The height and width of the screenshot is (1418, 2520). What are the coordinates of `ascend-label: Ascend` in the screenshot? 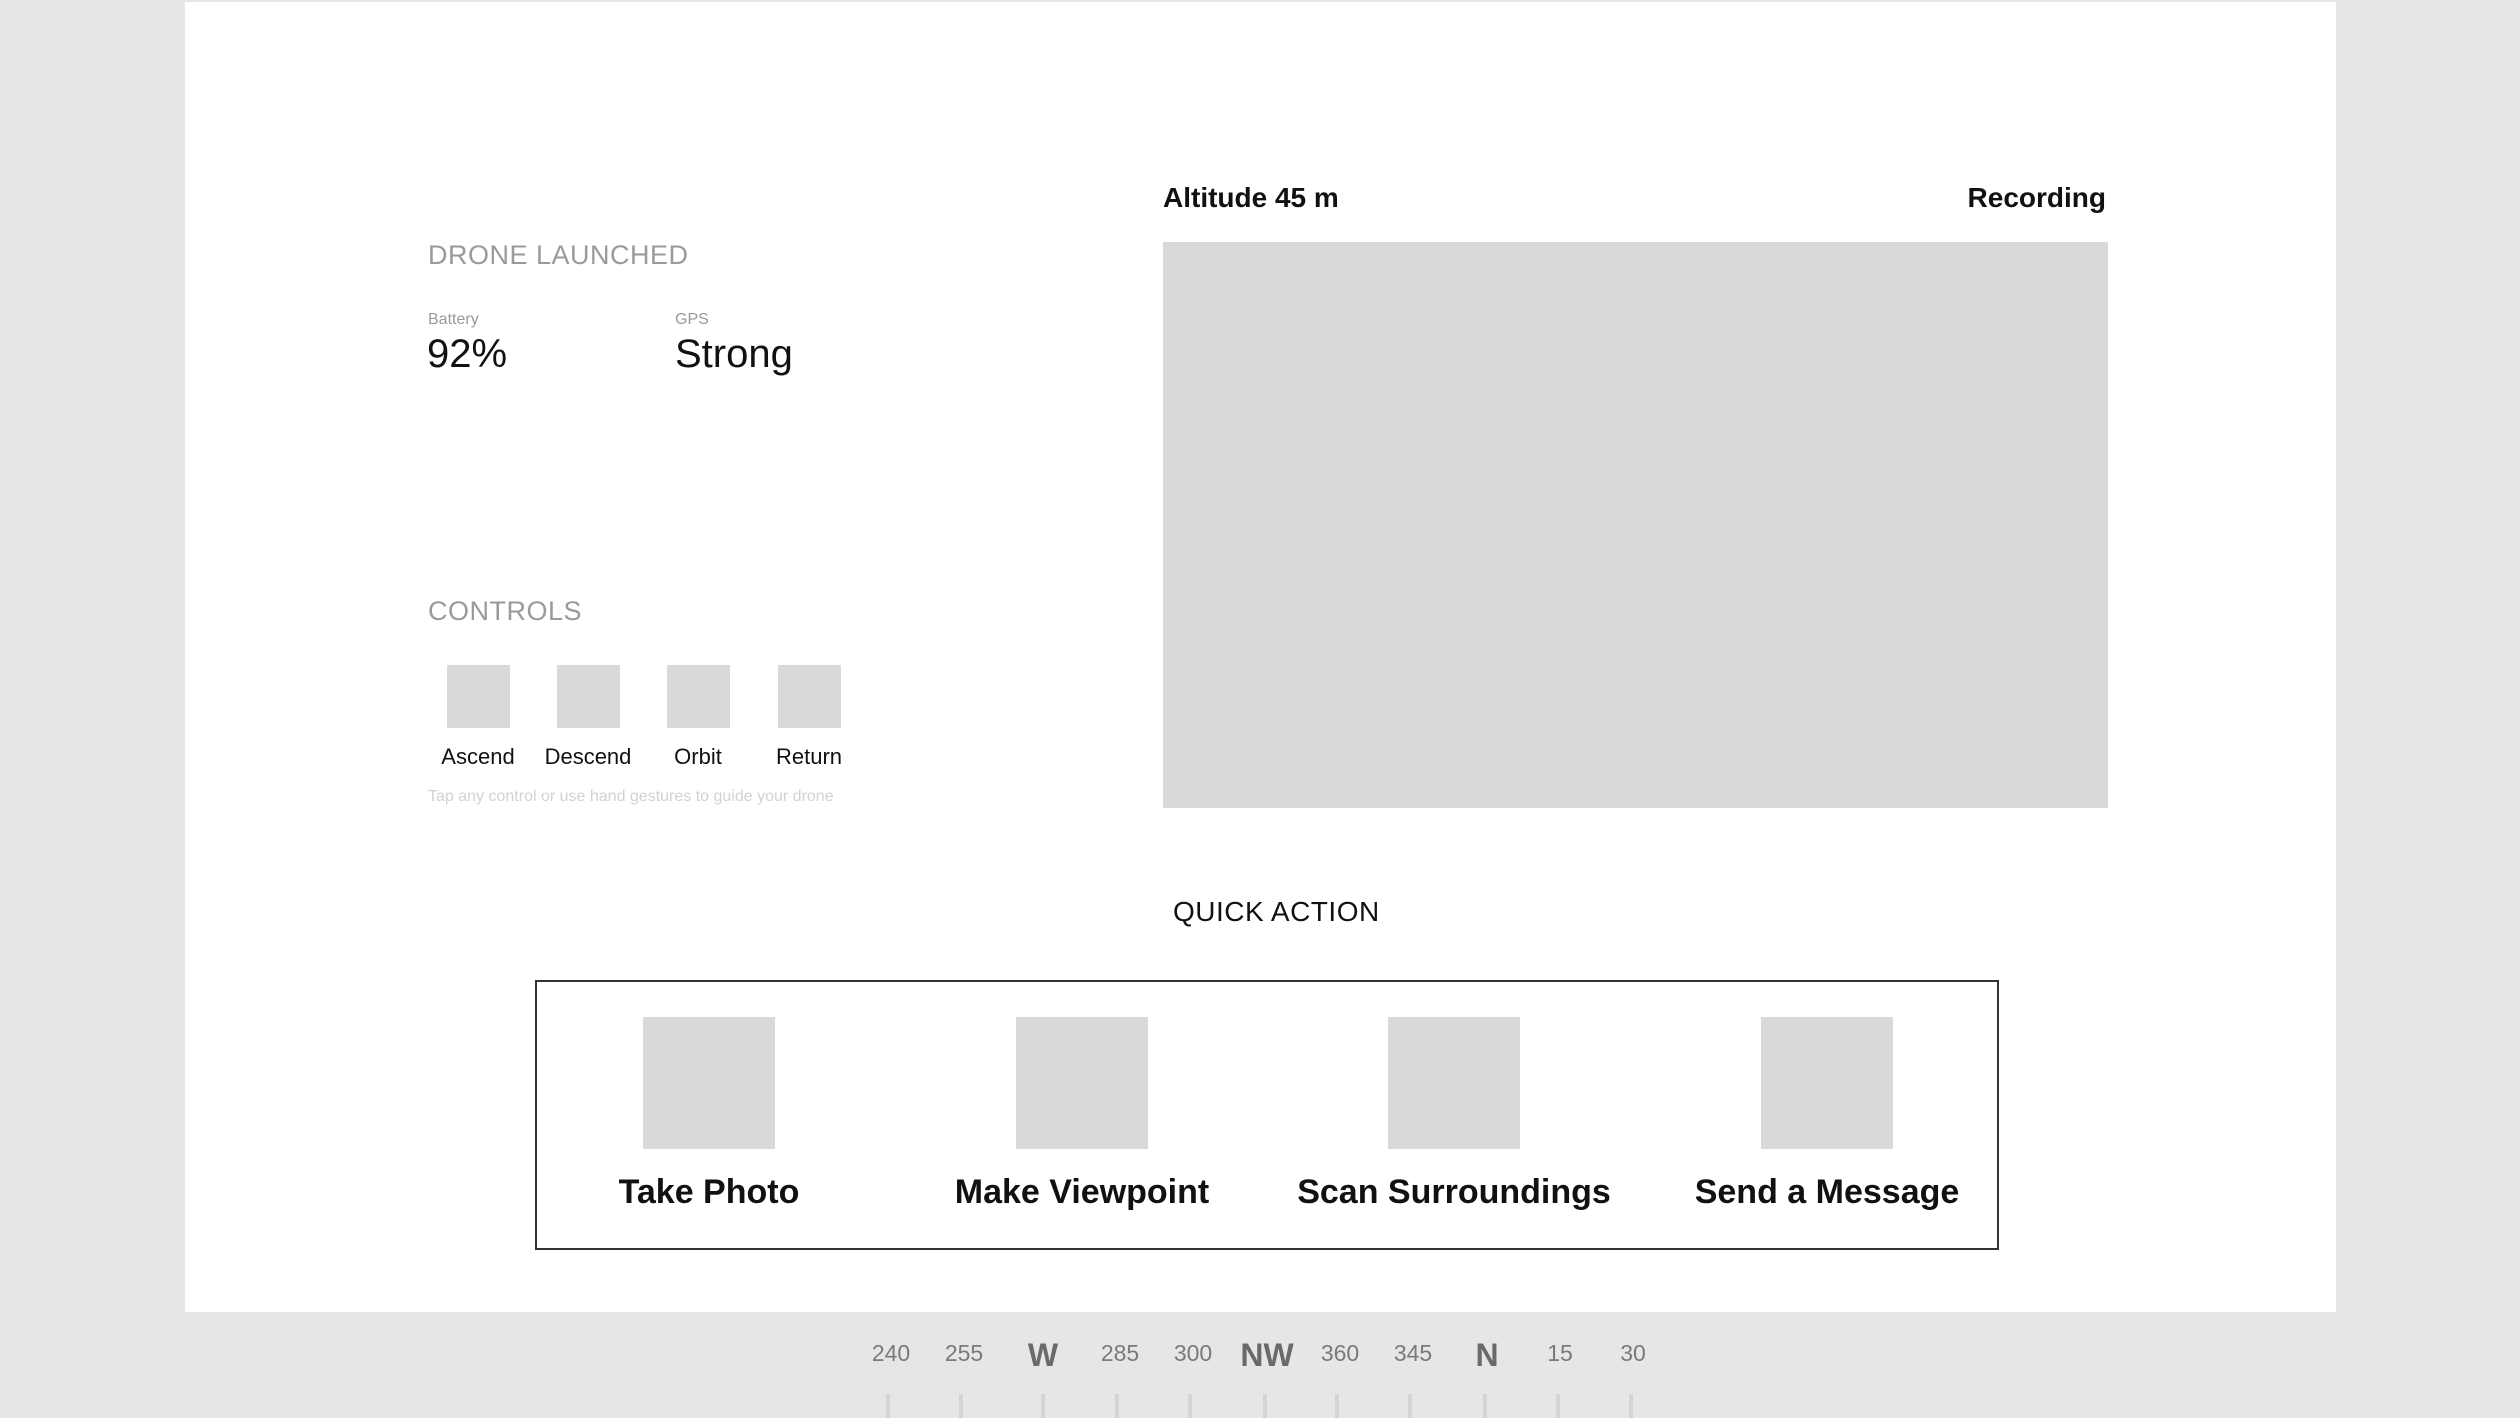 It's located at (478, 756).